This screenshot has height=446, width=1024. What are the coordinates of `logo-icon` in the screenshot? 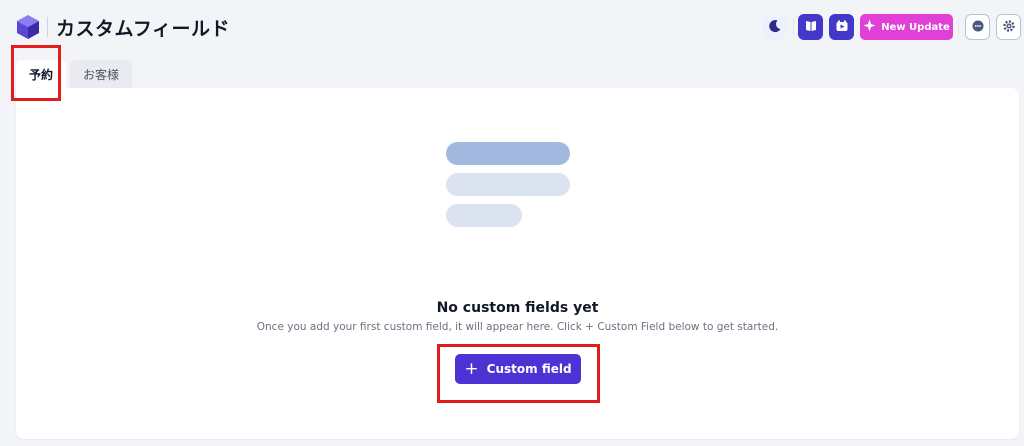 It's located at (28, 27).